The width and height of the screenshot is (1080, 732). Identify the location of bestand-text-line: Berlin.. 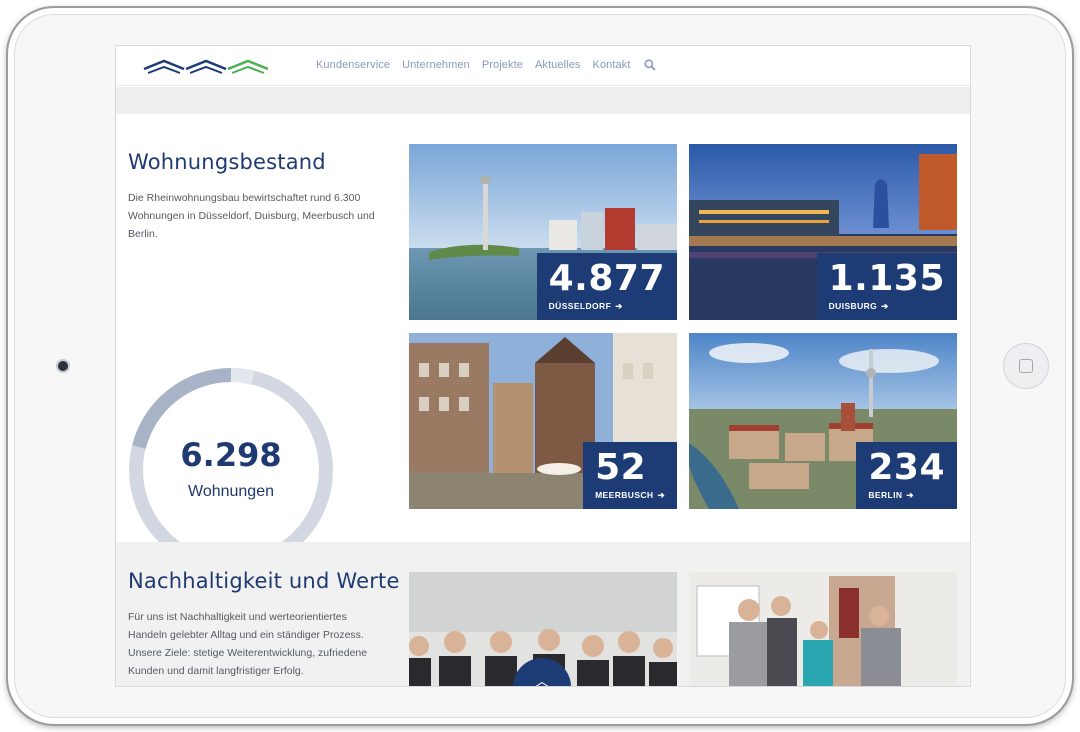
(143, 234).